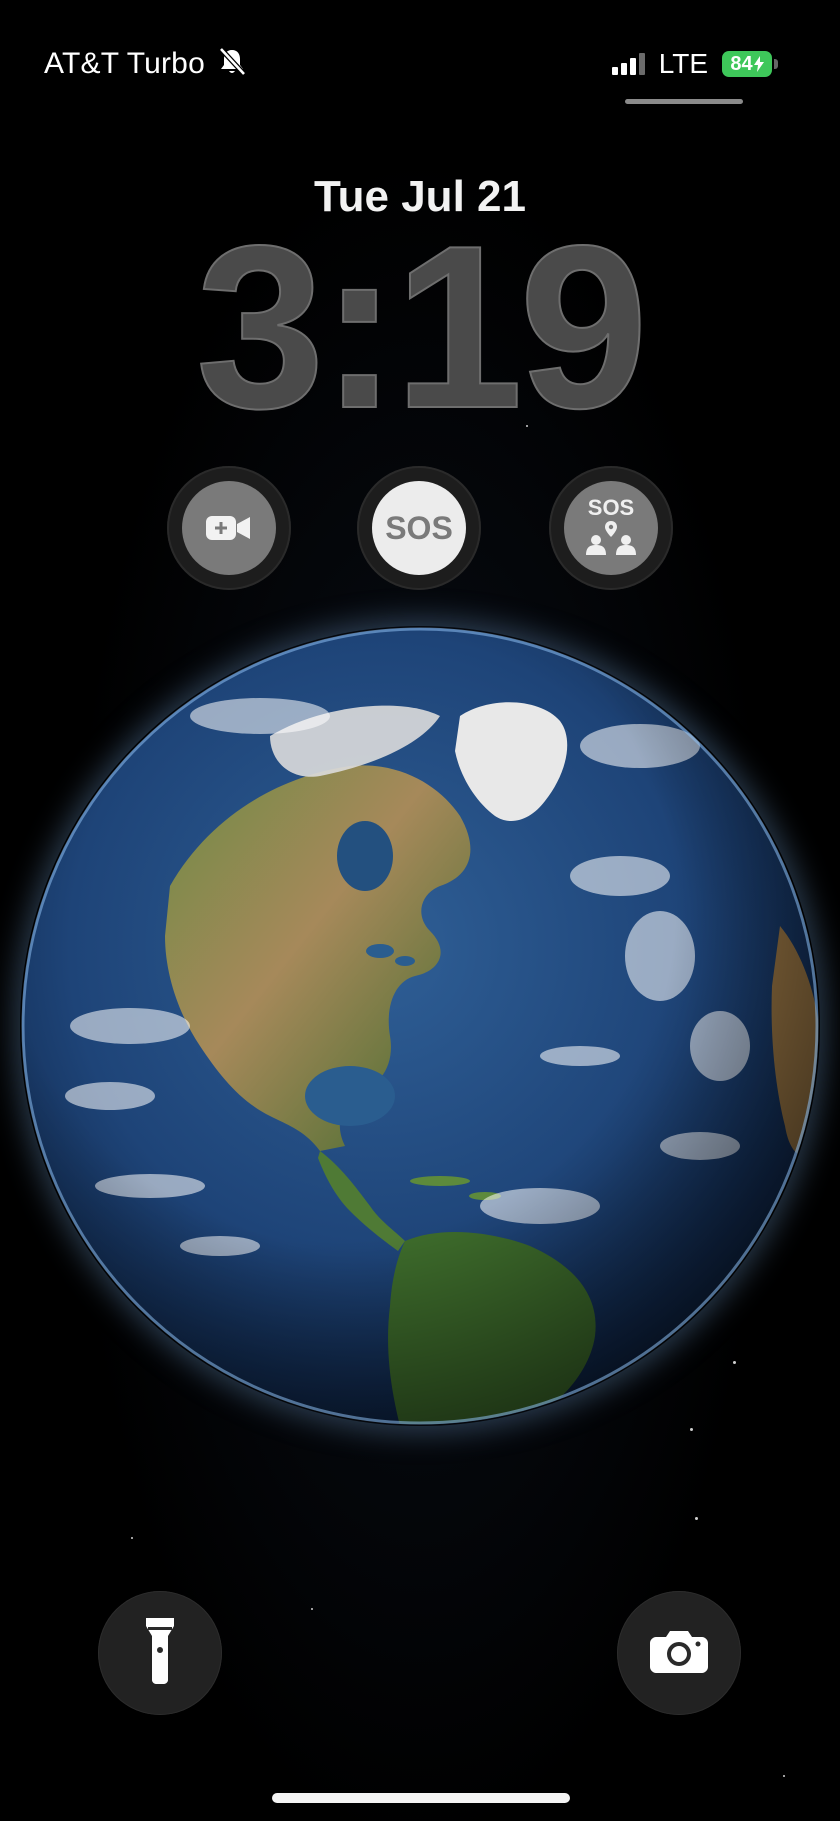  I want to click on sos-label: SOS, so click(419, 527).